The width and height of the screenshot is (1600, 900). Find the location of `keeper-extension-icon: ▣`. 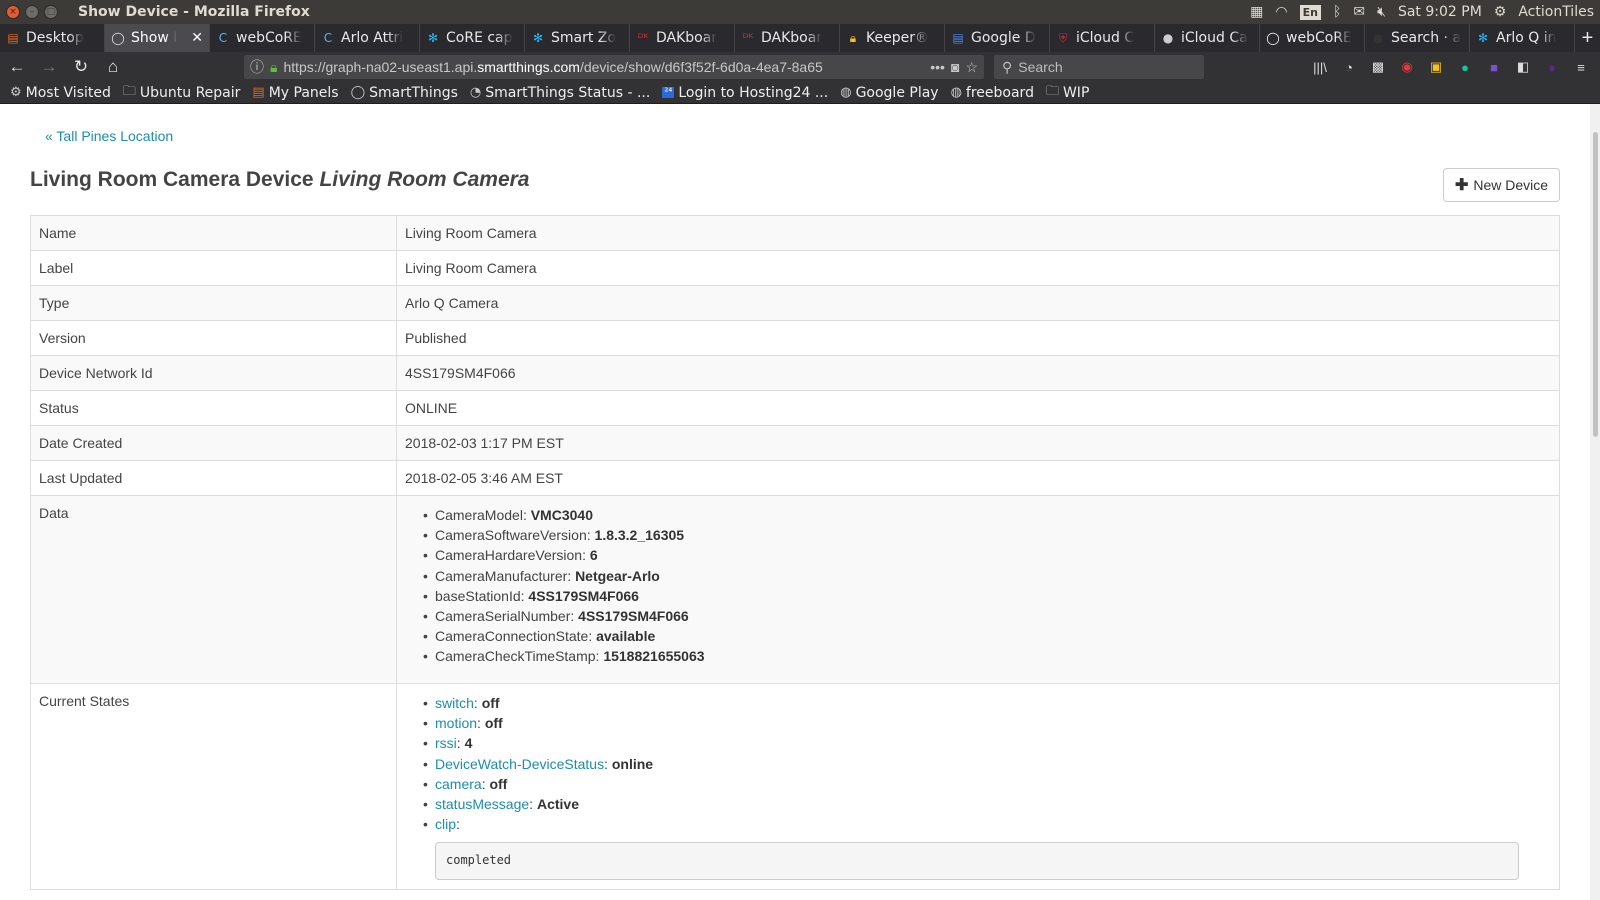

keeper-extension-icon: ▣ is located at coordinates (1436, 67).